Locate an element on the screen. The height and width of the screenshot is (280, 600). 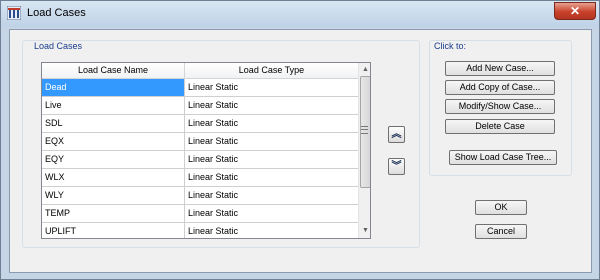
load-case-name-cell: SDL is located at coordinates (113, 123).